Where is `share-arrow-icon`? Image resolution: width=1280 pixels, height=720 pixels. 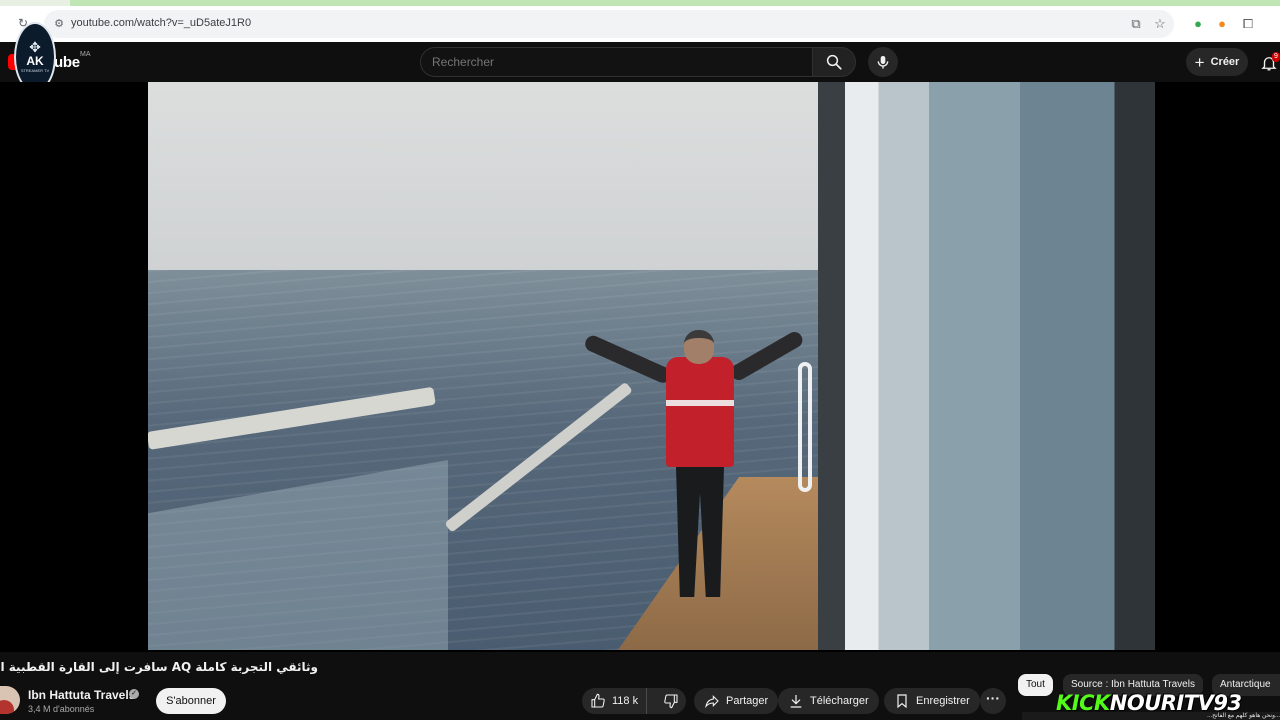 share-arrow-icon is located at coordinates (712, 702).